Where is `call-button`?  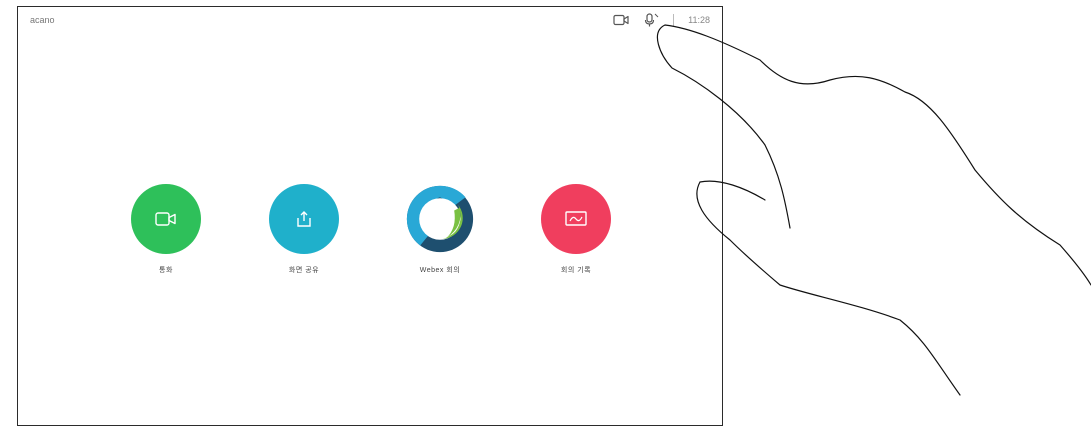
call-button is located at coordinates (166, 219).